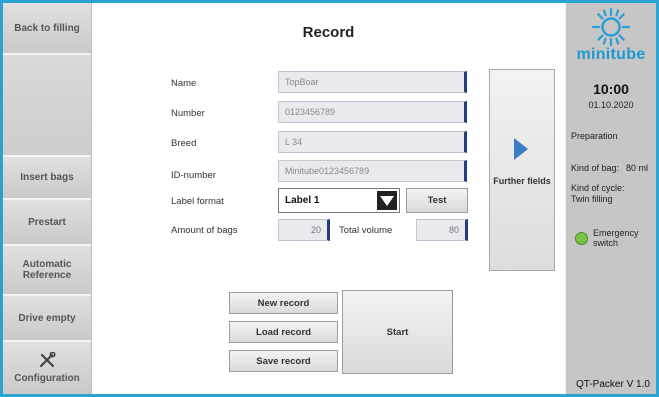 This screenshot has width=659, height=397. Describe the element at coordinates (193, 175) in the screenshot. I see `id-number-label: ID-number` at that location.